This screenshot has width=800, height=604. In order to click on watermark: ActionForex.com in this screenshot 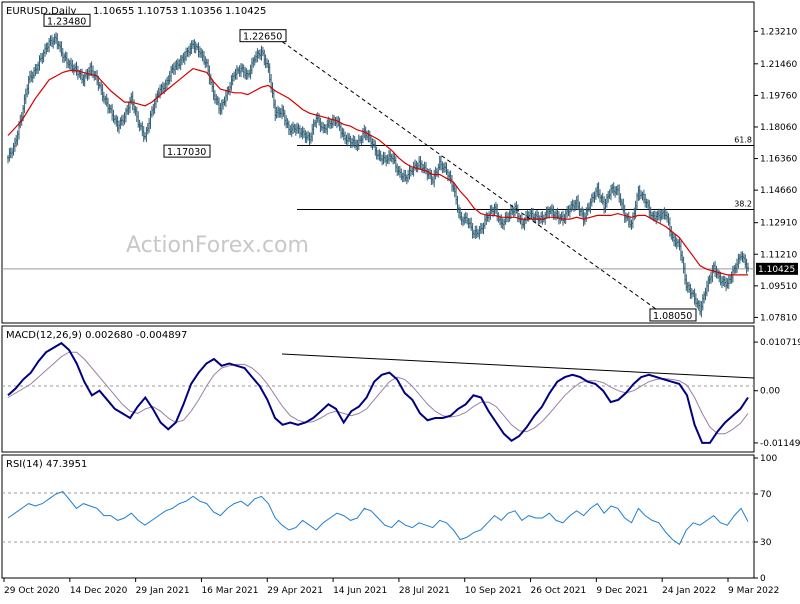, I will do `click(217, 245)`.